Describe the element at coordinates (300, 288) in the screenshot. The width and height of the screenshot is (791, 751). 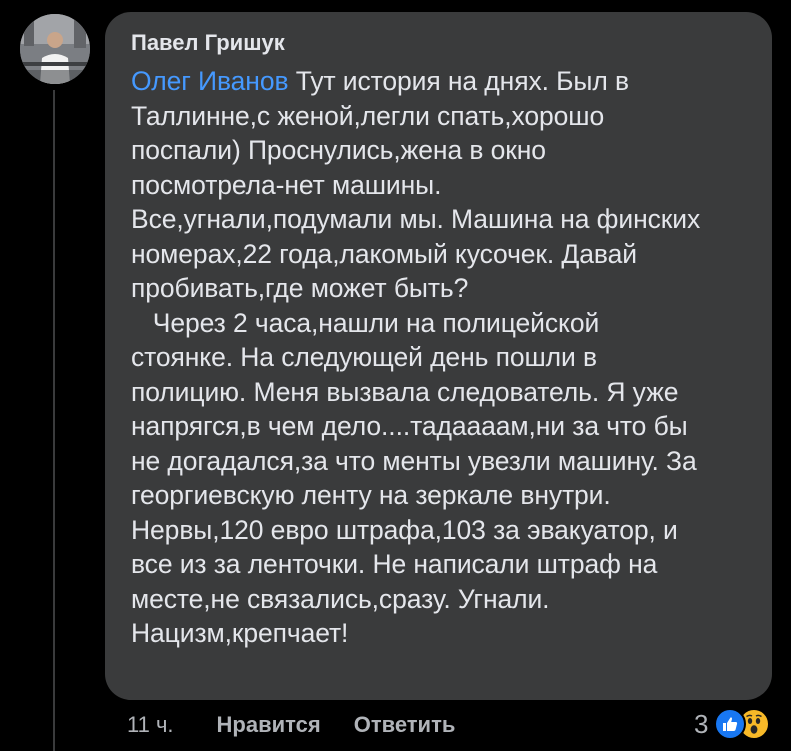
I see `comment-line: пробивать,где может быть?` at that location.